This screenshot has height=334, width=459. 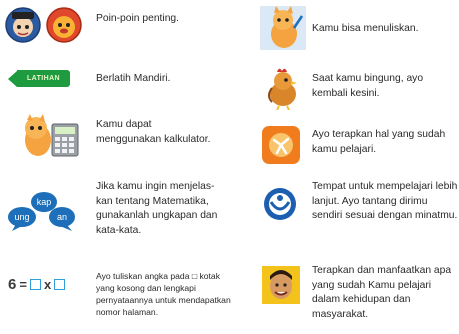 I want to click on important-points-icon, so click(x=45, y=25).